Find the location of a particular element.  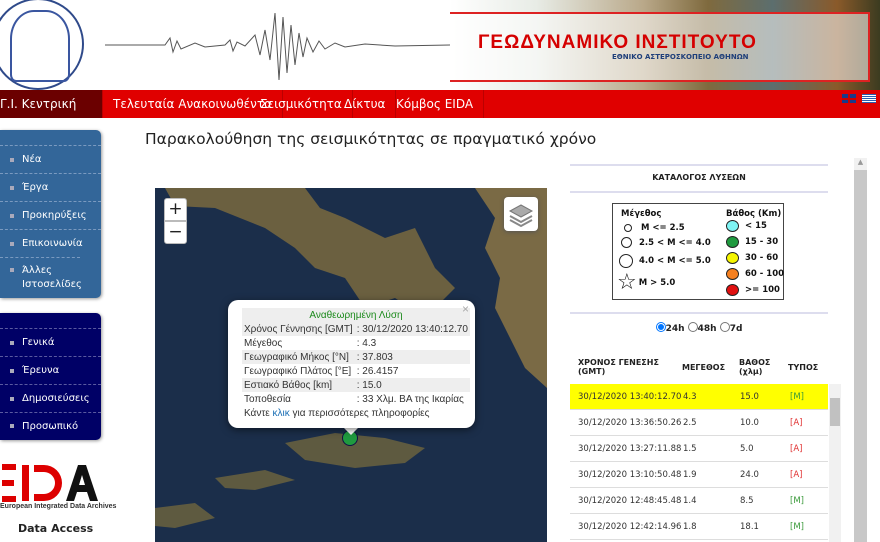

zoom-out-button: − is located at coordinates (175, 232).